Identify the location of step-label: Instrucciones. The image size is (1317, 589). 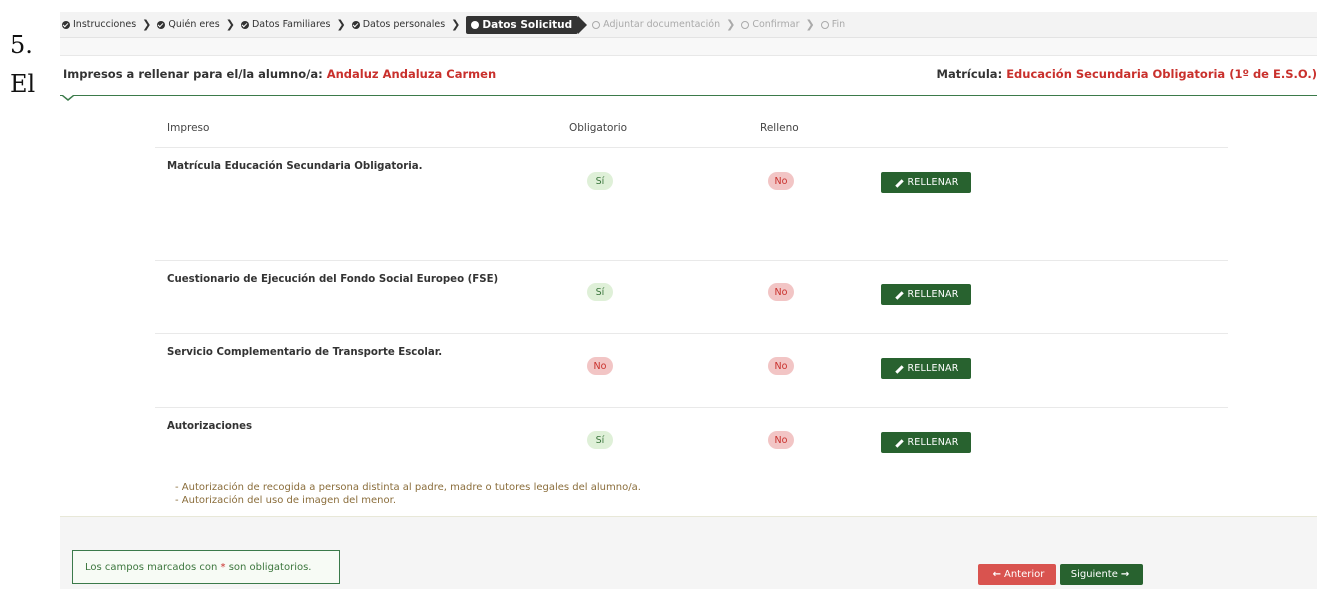
(105, 24).